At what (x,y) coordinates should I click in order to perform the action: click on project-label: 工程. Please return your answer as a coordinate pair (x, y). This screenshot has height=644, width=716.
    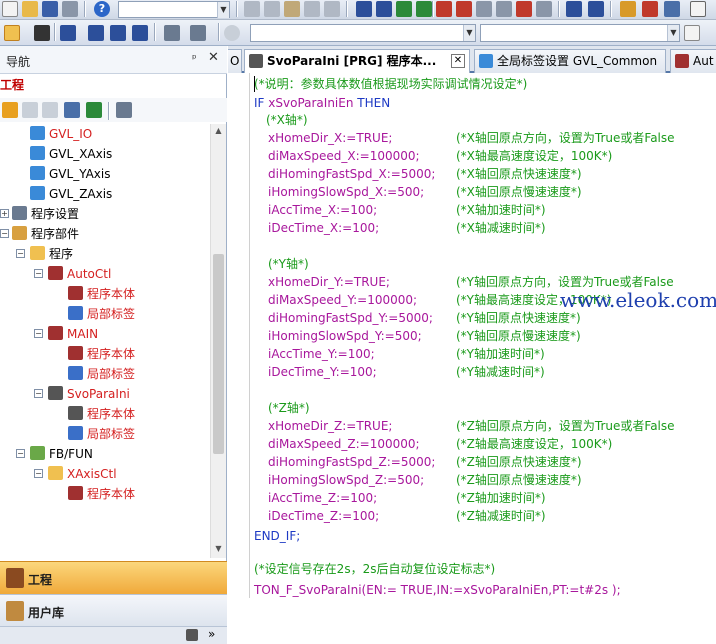
    Looking at the image, I should click on (12, 85).